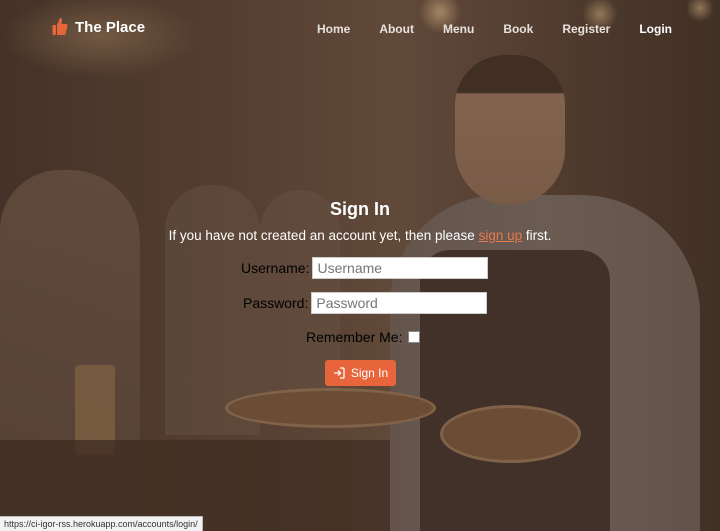 This screenshot has height=531, width=720. I want to click on remember-label: Remember Me:, so click(354, 337).